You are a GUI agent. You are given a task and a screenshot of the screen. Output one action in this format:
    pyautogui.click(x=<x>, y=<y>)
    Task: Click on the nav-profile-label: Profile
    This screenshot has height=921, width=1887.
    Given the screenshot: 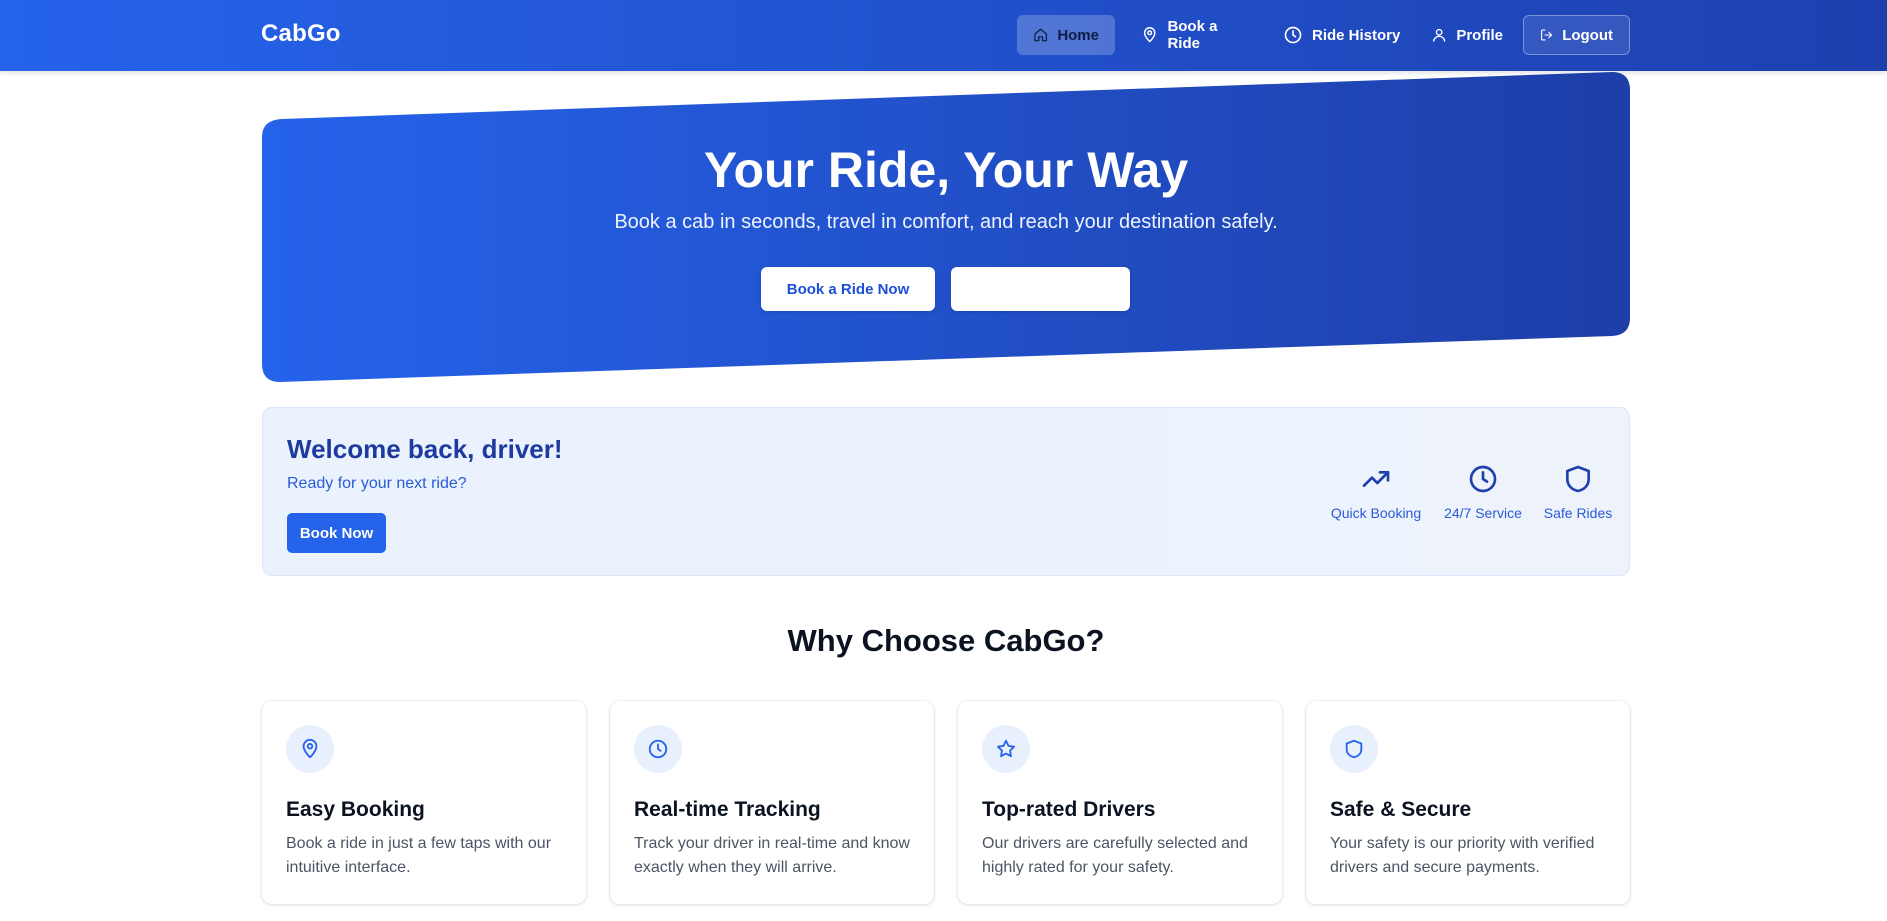 What is the action you would take?
    pyautogui.click(x=1479, y=35)
    